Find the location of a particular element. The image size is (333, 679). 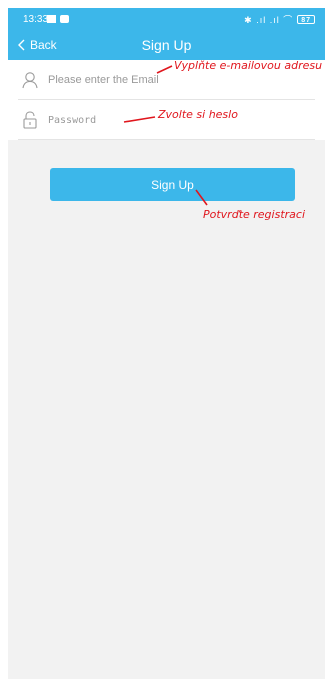

email-annotation: Vyplňte e-mailovou adresu is located at coordinates (248, 65).